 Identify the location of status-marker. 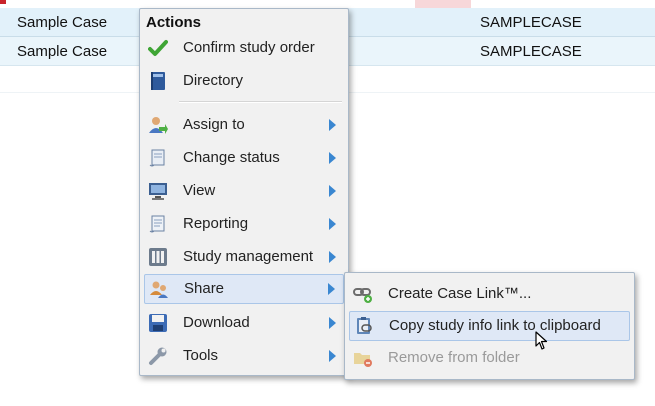
(3, 2).